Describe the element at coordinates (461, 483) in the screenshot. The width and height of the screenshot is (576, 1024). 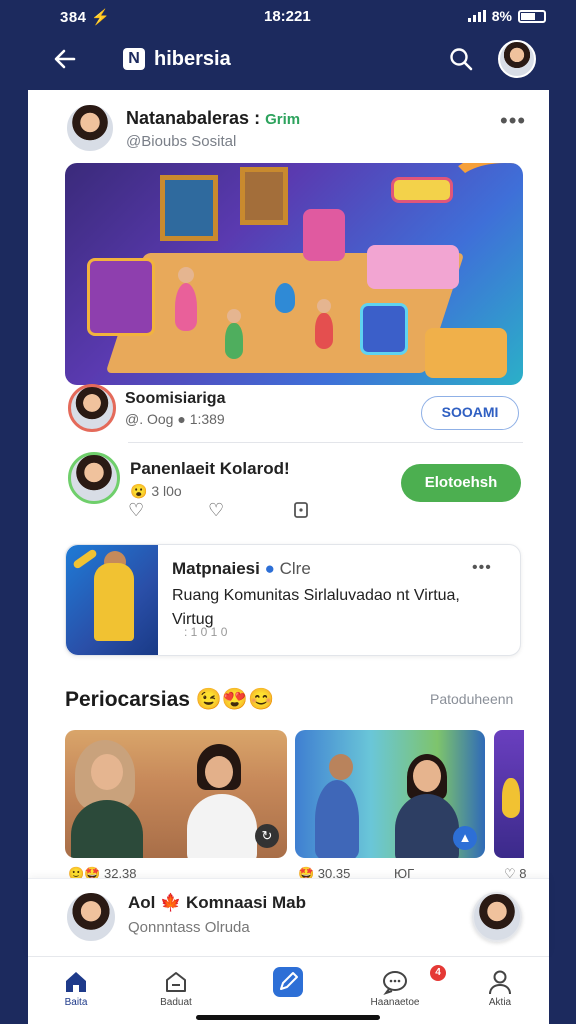
I see `comment-primary-button: Elotoehsh` at that location.